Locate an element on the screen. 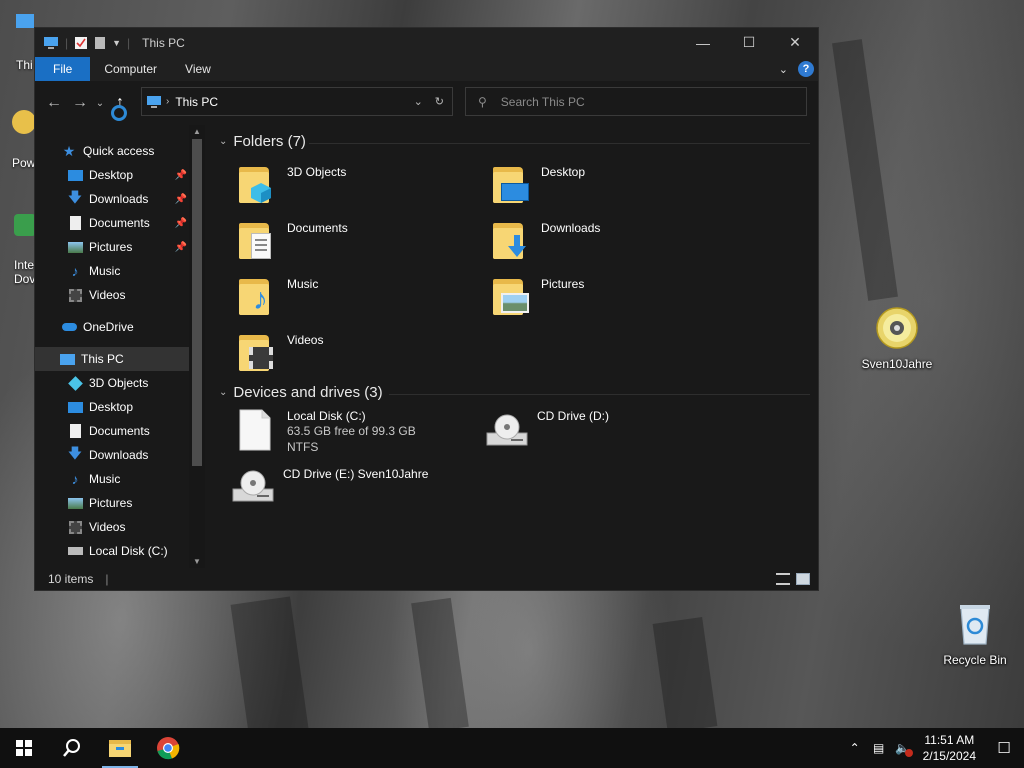  drive-name: CD Drive (E:) Sven10Jahre is located at coordinates (356, 474).